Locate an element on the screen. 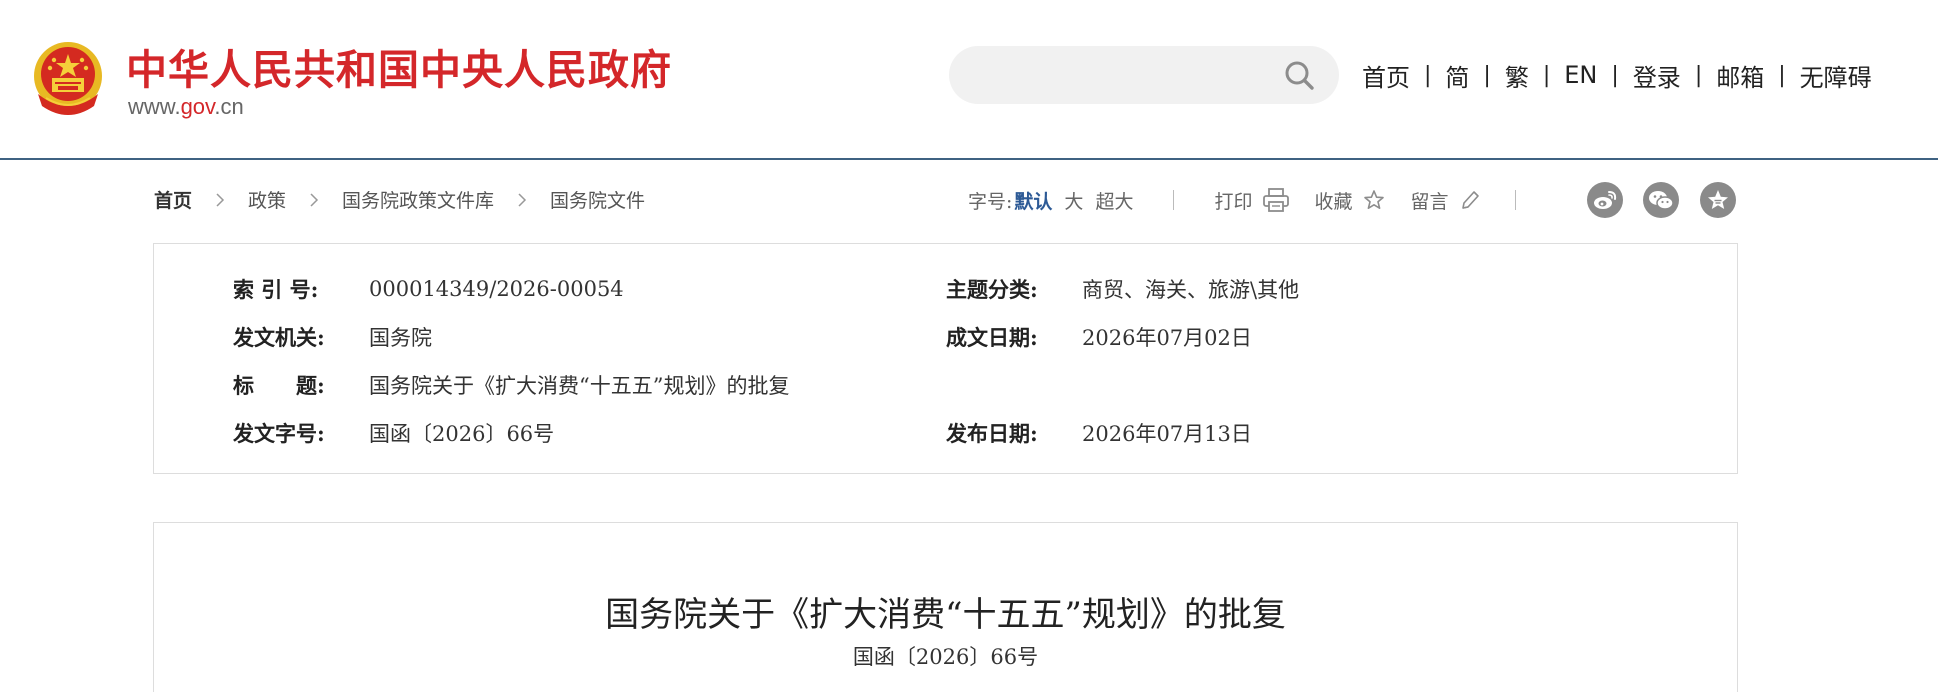 The image size is (1938, 692). star-share-icon is located at coordinates (1718, 199).